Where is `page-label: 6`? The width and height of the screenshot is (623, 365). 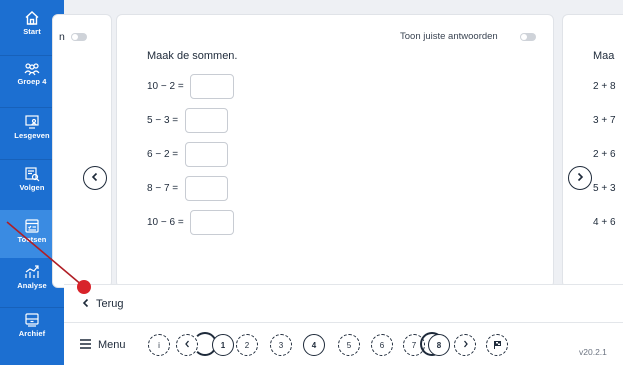
page-label: 6 is located at coordinates (382, 345).